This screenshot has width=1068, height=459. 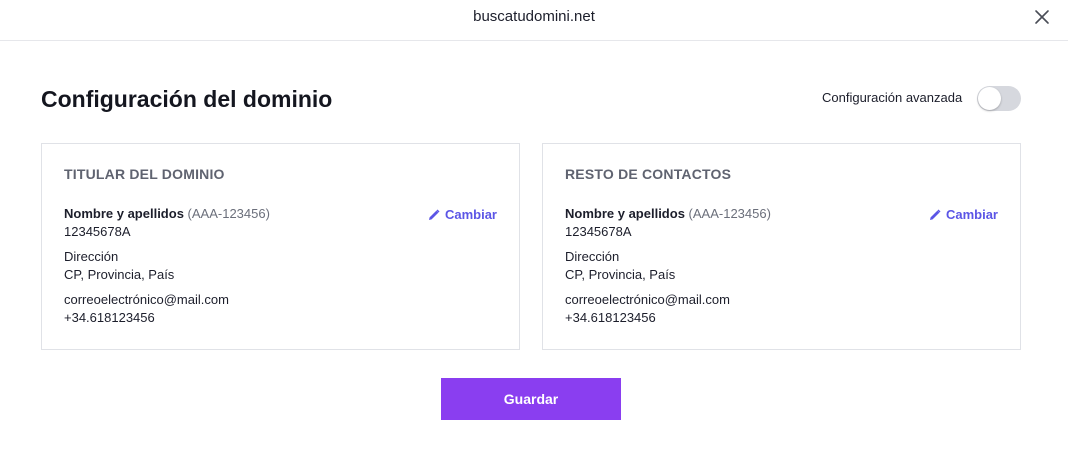 I want to click on card-title: TITULAR DEL DOMINIO, so click(x=144, y=174).